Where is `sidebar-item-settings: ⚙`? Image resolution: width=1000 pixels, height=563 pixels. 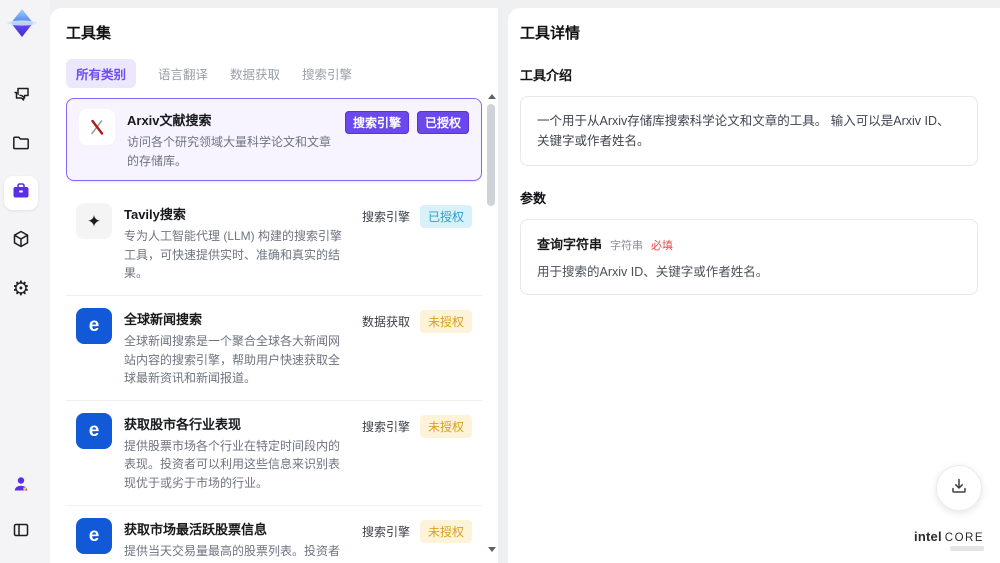 sidebar-item-settings: ⚙ is located at coordinates (21, 289).